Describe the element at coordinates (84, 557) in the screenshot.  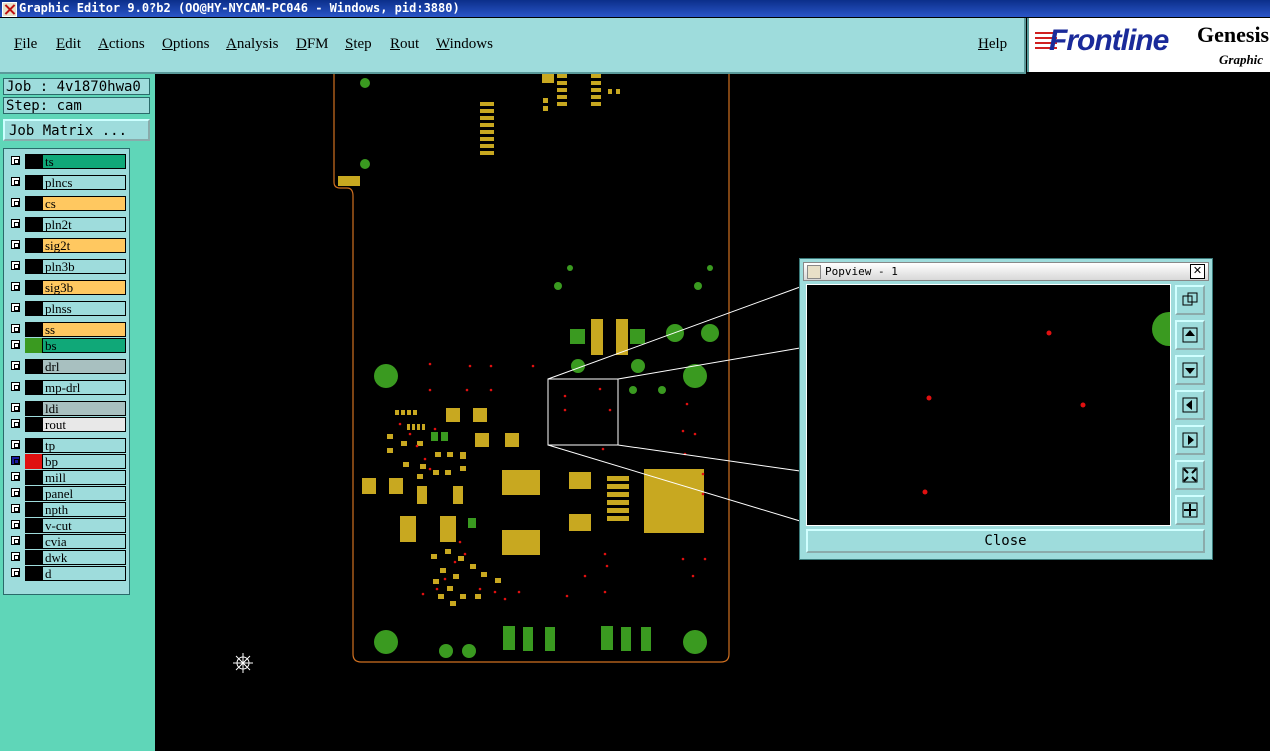
I see `layer-name: dwk` at that location.